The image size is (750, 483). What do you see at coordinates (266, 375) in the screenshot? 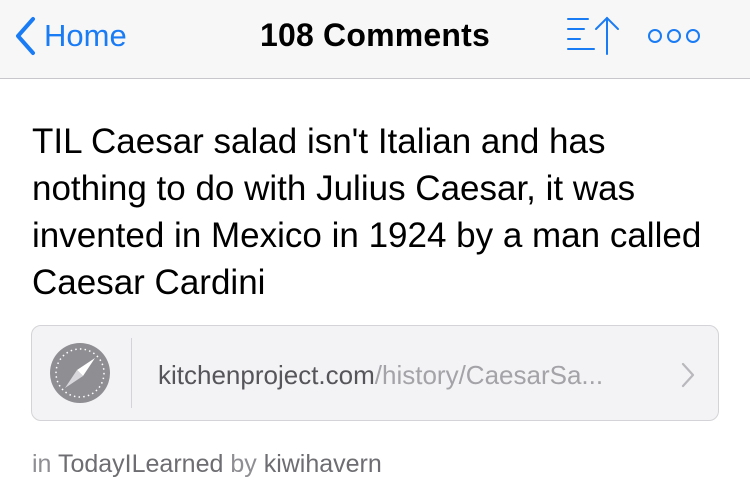
I see `link-domain: kitchenproject.com` at bounding box center [266, 375].